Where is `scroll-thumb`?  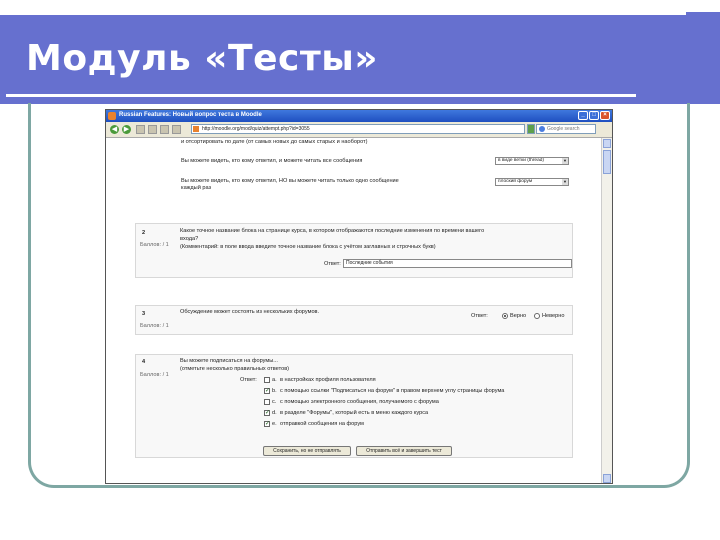 scroll-thumb is located at coordinates (607, 162).